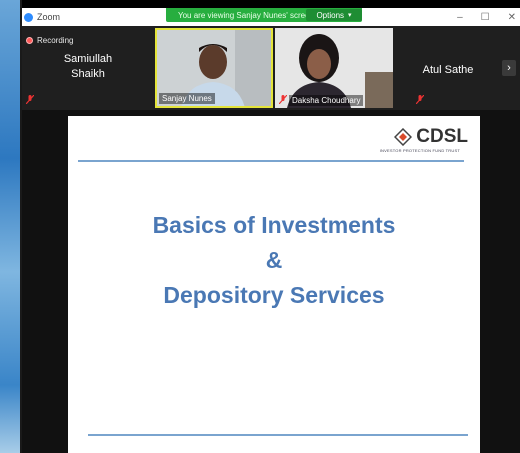  Describe the element at coordinates (278, 435) in the screenshot. I see `bottom-divider` at that location.